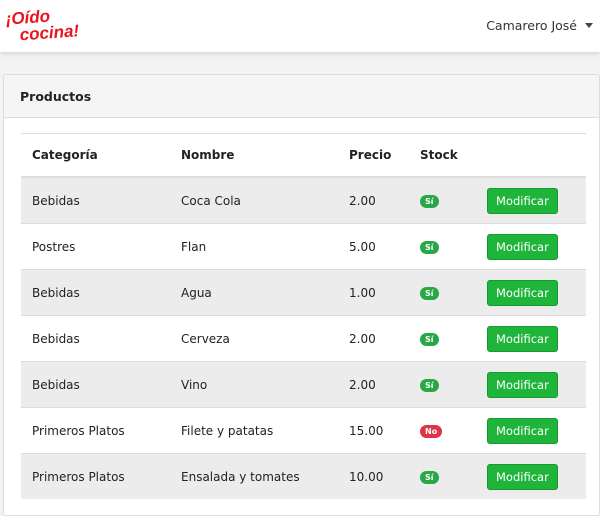 This screenshot has height=516, width=600. I want to click on stock-badge: No, so click(431, 431).